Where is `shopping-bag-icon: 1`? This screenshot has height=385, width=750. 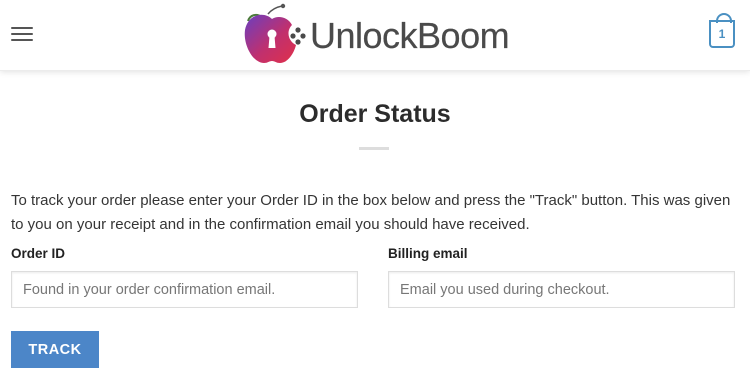
shopping-bag-icon: 1 is located at coordinates (722, 30).